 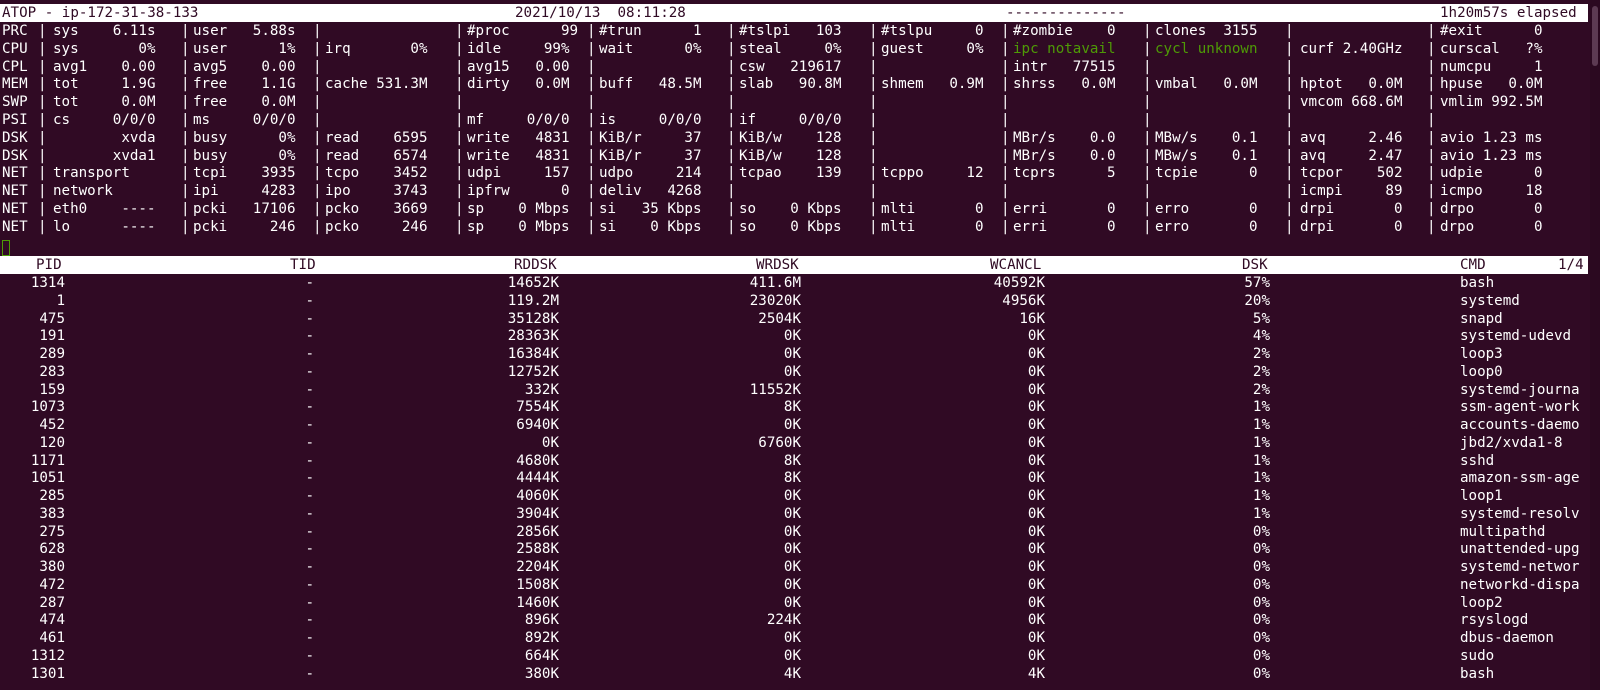 What do you see at coordinates (541, 638) in the screenshot?
I see `rddsk-cell: 892K` at bounding box center [541, 638].